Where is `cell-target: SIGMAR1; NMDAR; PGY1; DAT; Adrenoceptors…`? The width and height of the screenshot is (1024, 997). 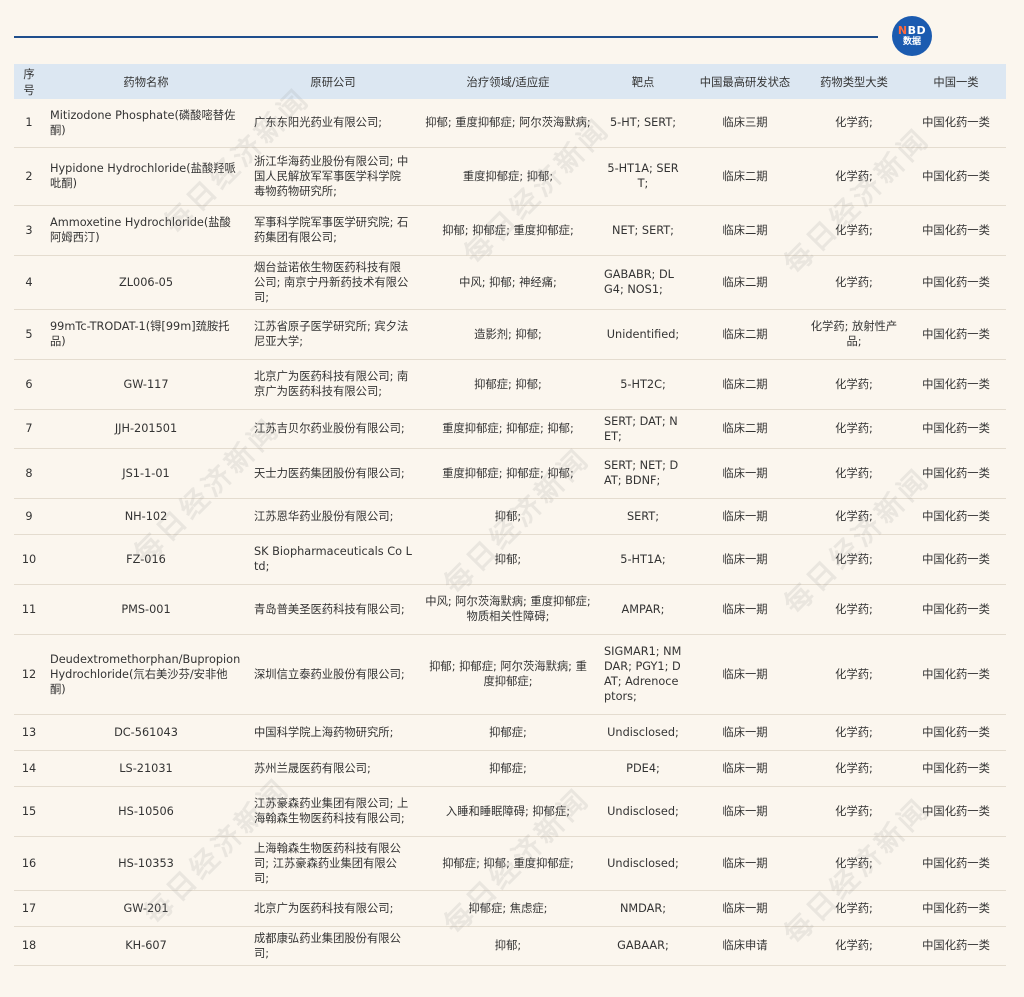
cell-target: SIGMAR1; NMDAR; PGY1; DAT; Adrenoceptors… is located at coordinates (643, 674).